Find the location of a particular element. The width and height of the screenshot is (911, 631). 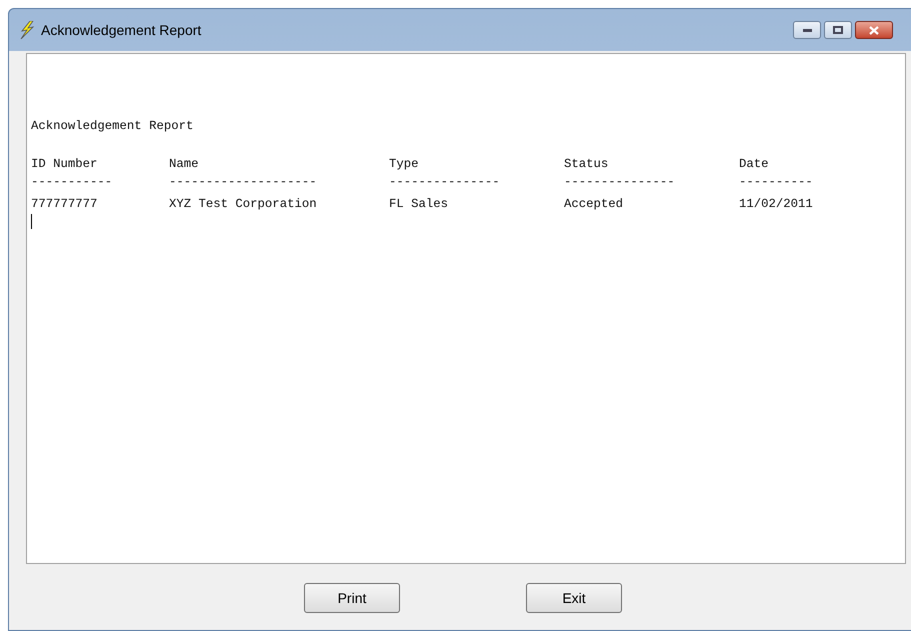

report-cell: FL Sales is located at coordinates (418, 204).